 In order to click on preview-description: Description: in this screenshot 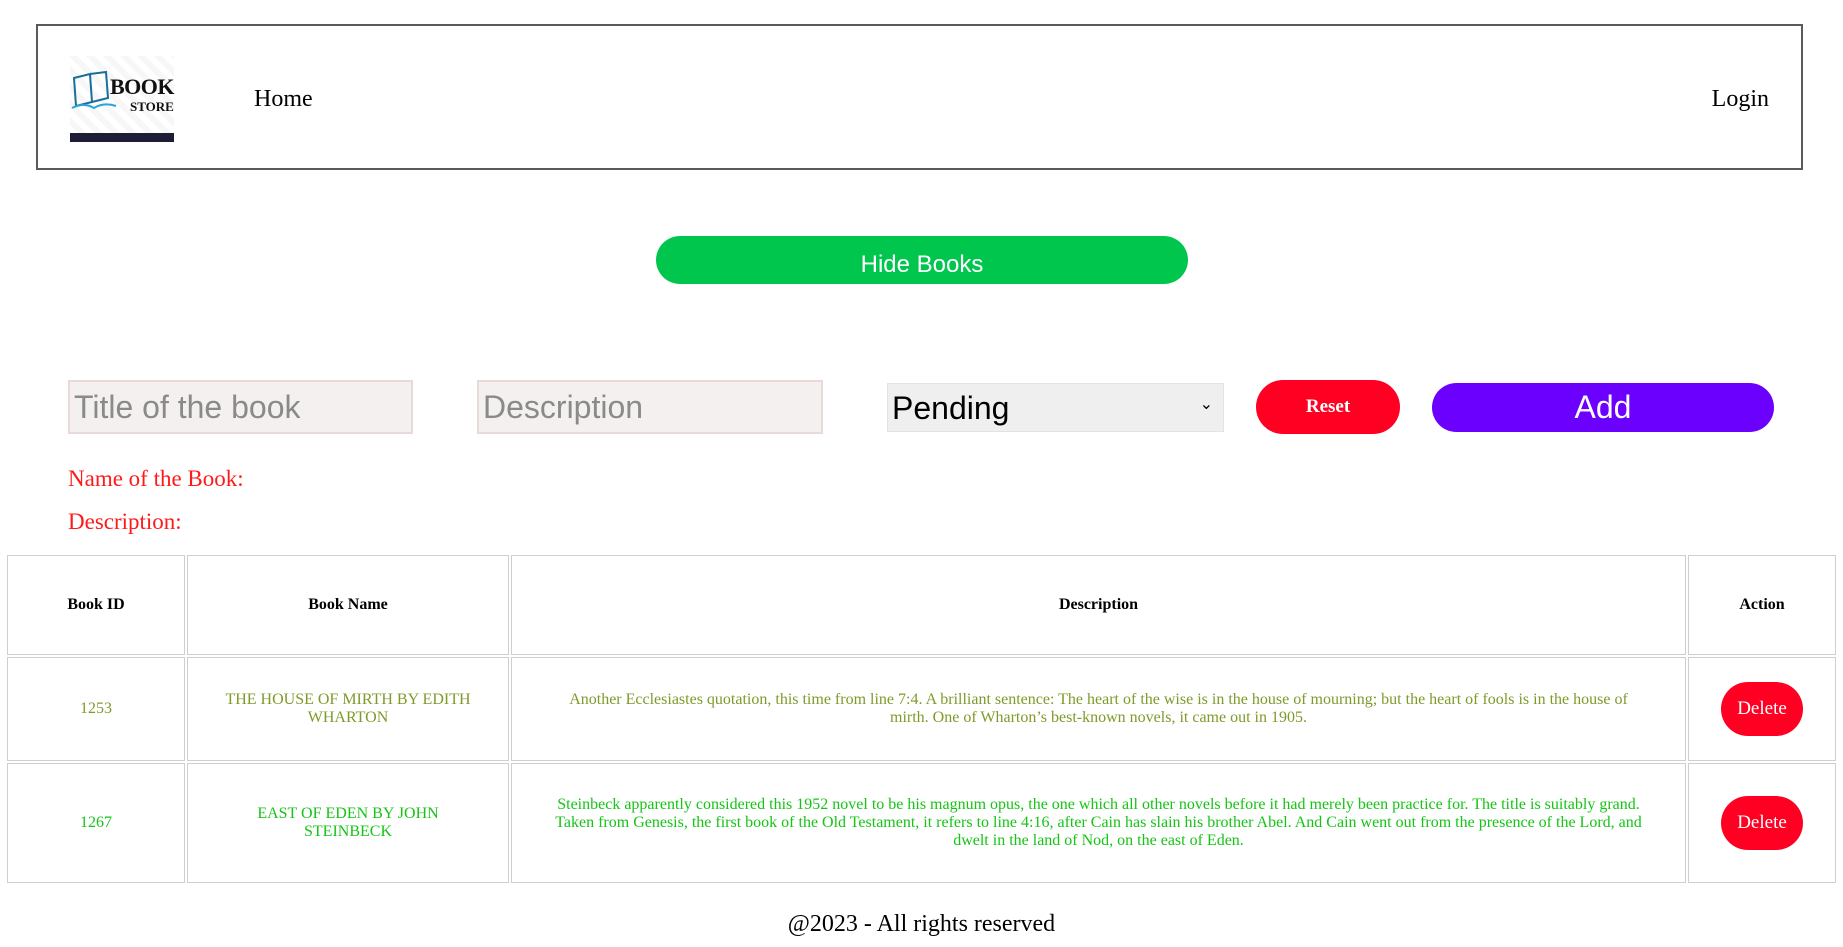, I will do `click(125, 521)`.